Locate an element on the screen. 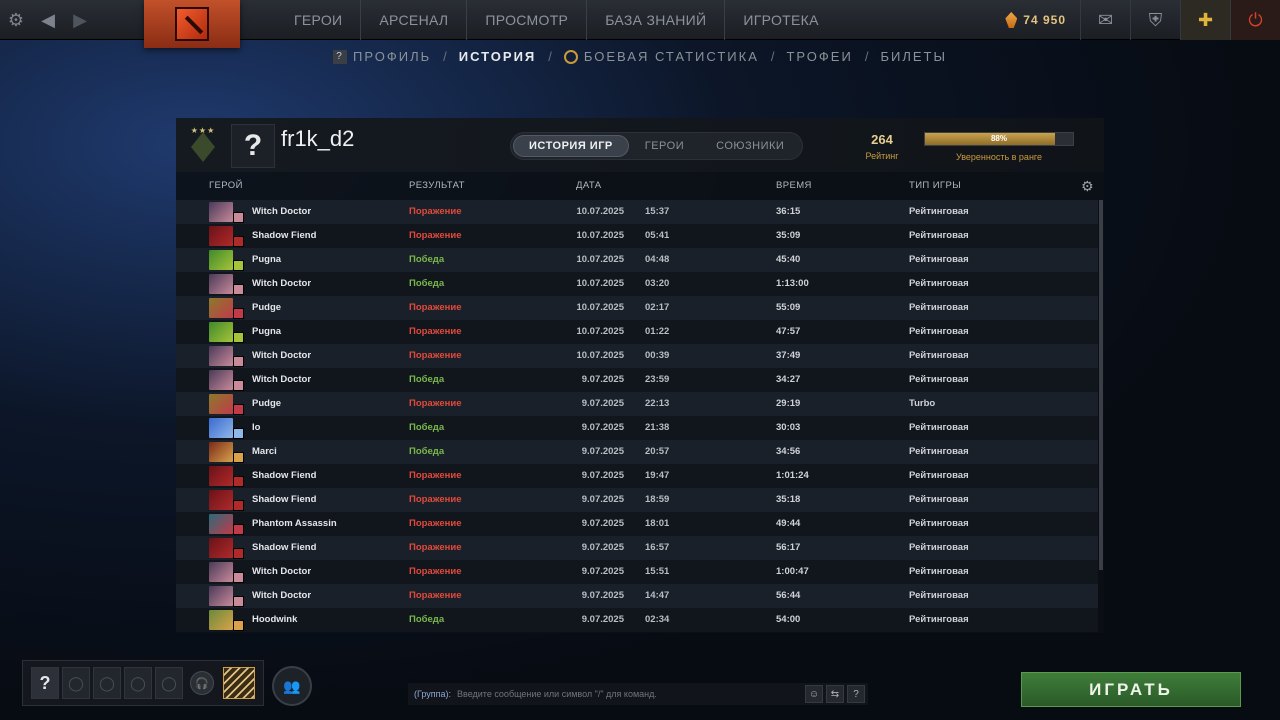 The height and width of the screenshot is (720, 1280). shards-currency: 74 950 is located at coordinates (1035, 20).